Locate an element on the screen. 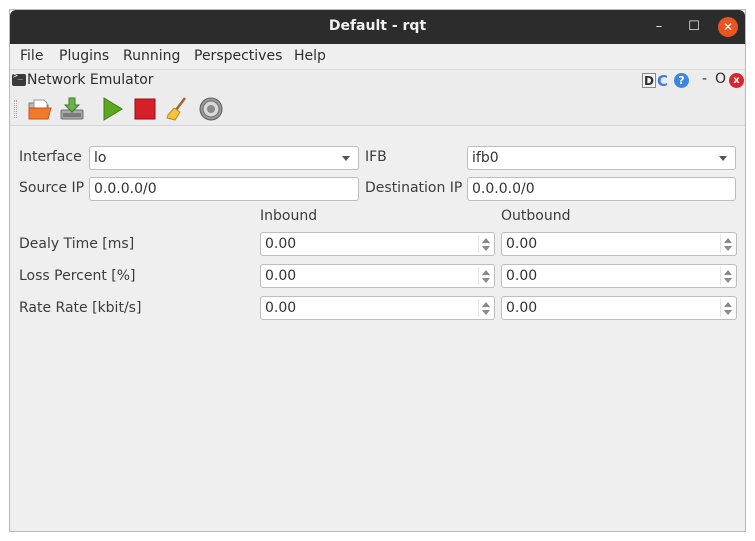 The width and height of the screenshot is (755, 541). rate-outbound-spinbox: 0.00 is located at coordinates (619, 308).